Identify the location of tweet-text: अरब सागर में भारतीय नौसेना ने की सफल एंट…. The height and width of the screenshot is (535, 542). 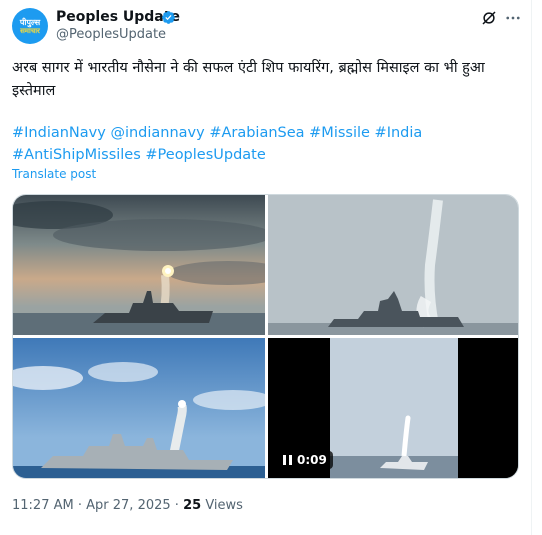
(248, 79).